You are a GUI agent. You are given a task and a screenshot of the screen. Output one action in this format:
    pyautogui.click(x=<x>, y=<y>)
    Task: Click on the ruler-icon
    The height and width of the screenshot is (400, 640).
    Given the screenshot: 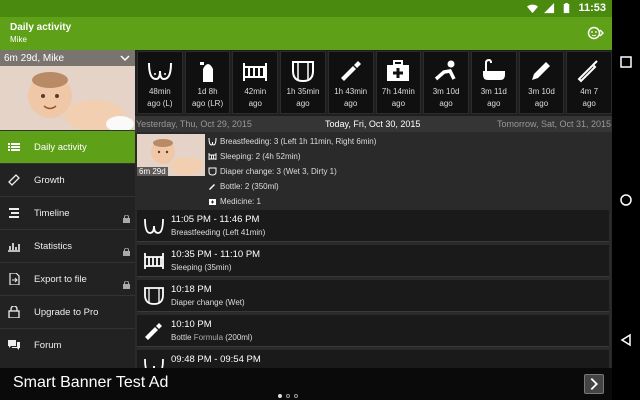 What is the action you would take?
    pyautogui.click(x=14, y=180)
    